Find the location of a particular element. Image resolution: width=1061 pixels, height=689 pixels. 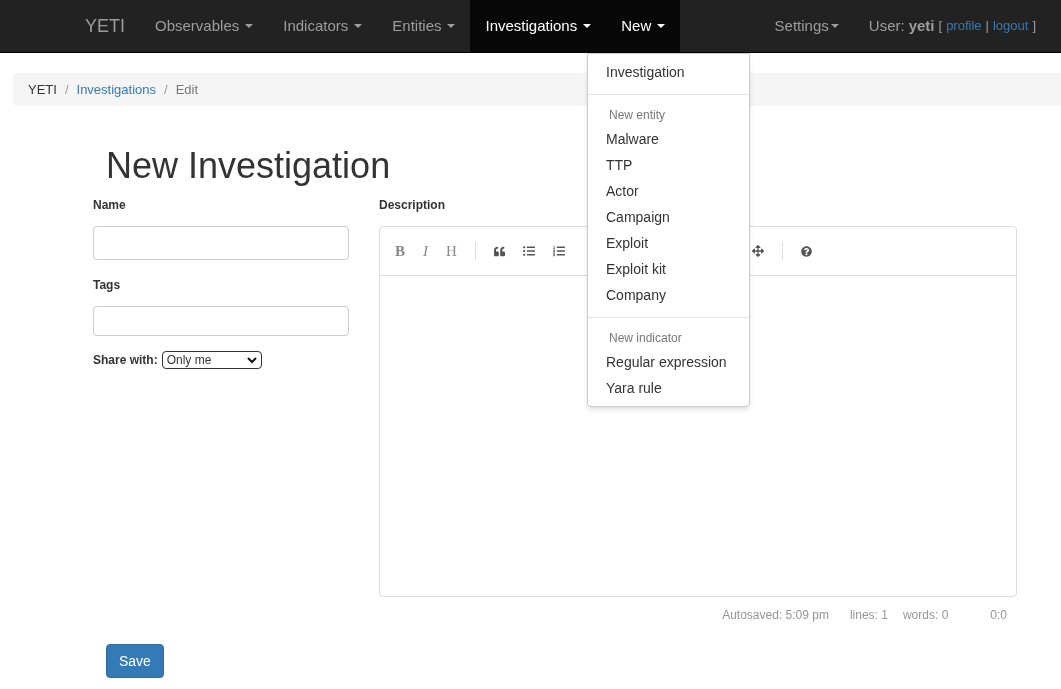

editor-status: words: 0 is located at coordinates (925, 615).